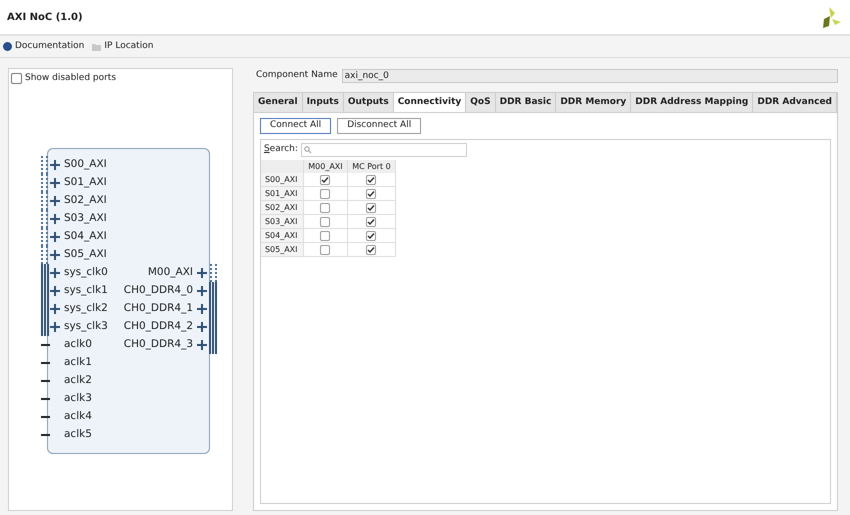 This screenshot has height=515, width=850. What do you see at coordinates (158, 290) in the screenshot?
I see `pin-label: CH0_DDR4_0` at bounding box center [158, 290].